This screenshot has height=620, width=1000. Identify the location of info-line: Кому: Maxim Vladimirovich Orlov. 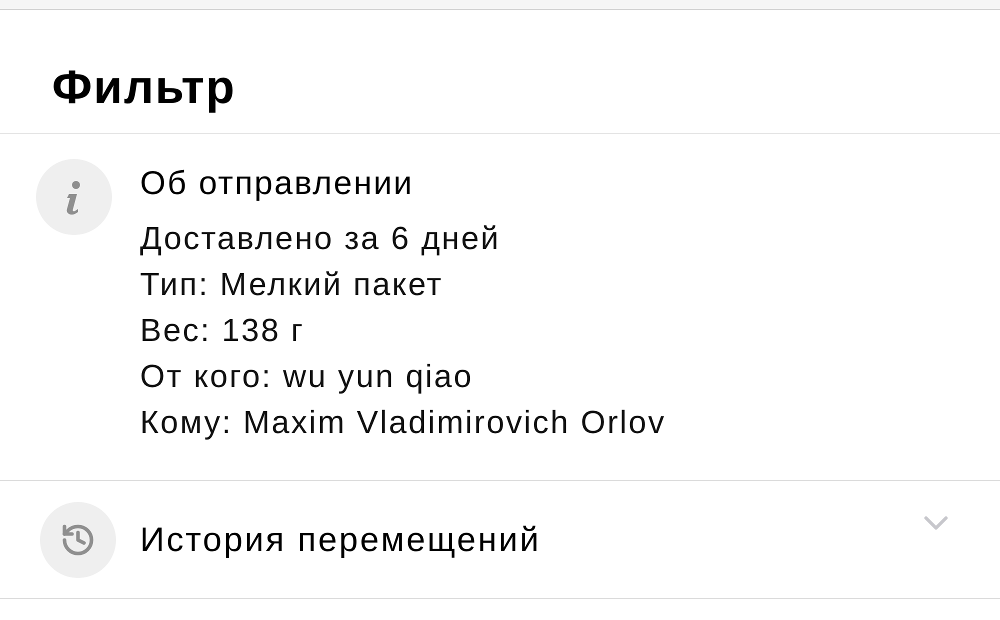
(403, 422).